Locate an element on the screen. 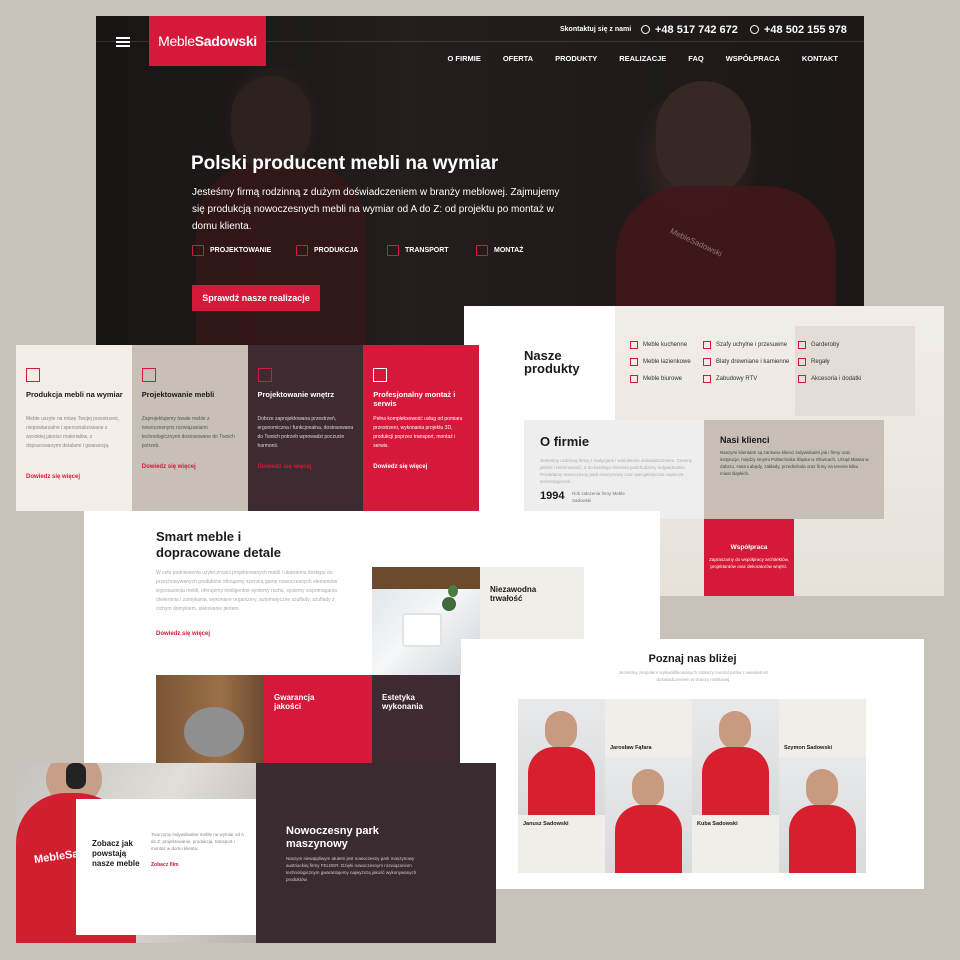  product-item: Akcesoria i dodatki is located at coordinates (829, 379).